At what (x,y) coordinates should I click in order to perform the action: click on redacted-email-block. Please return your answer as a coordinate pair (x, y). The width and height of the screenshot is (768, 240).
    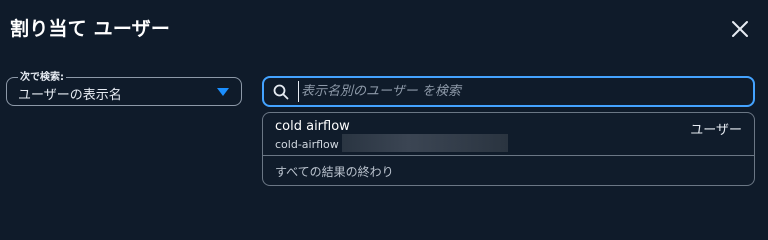
    Looking at the image, I should click on (425, 143).